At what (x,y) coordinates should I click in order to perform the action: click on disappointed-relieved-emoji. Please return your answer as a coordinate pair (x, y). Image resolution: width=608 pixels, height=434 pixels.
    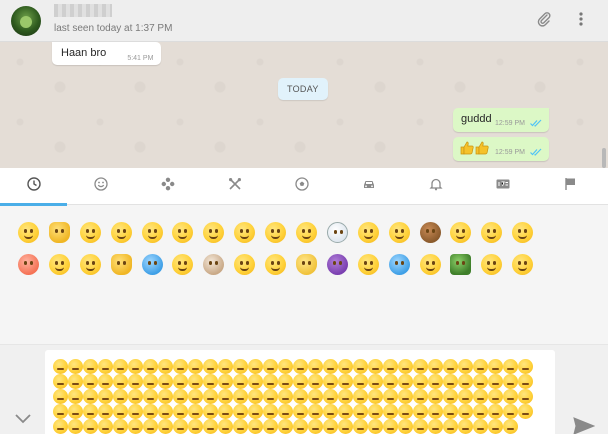
    Looking at the image, I should click on (460, 232).